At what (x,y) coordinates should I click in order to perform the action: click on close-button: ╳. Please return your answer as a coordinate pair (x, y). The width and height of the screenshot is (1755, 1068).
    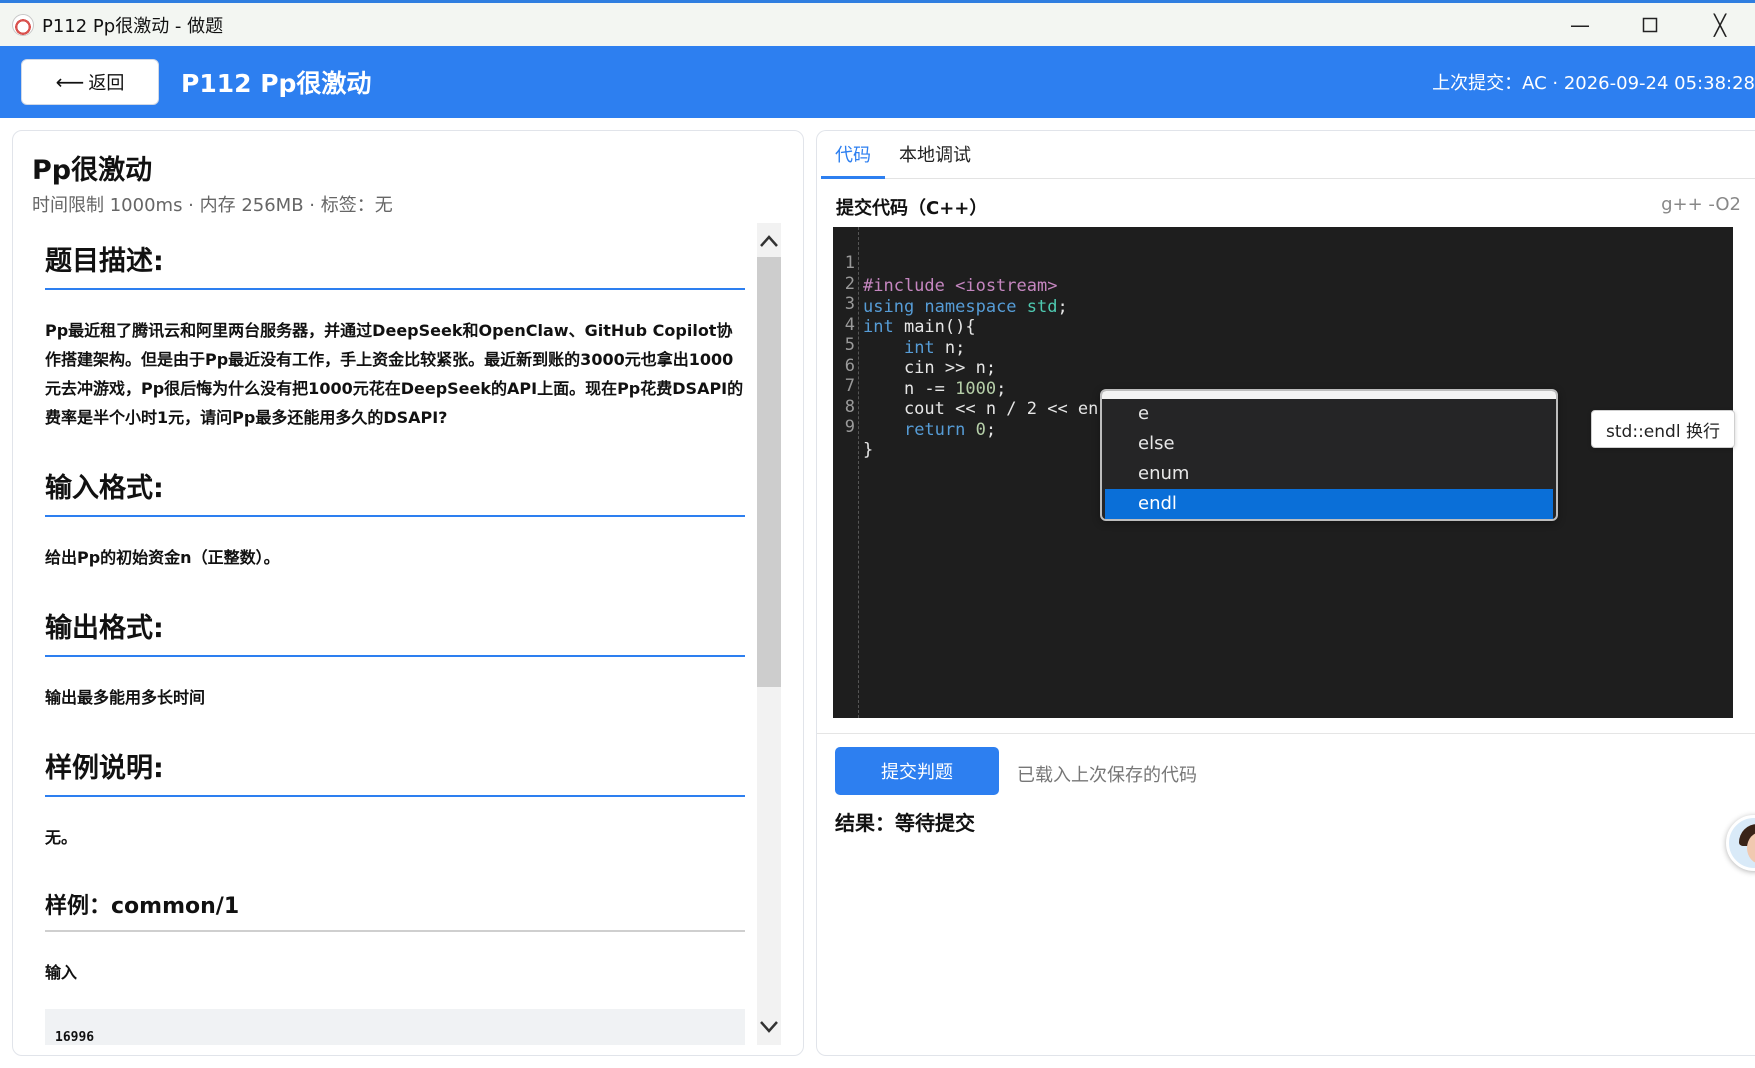
    Looking at the image, I should click on (1720, 24).